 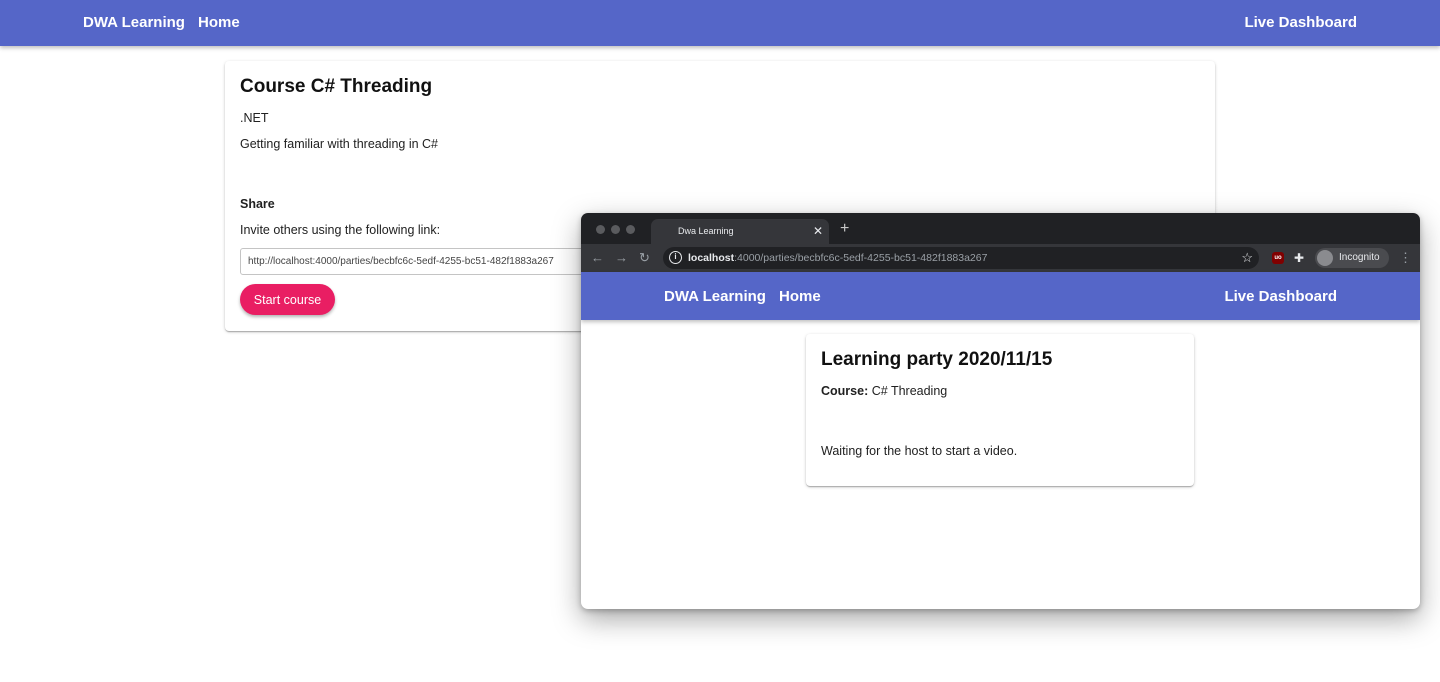 What do you see at coordinates (740, 231) in the screenshot?
I see `browser-tab: Dwa Learning ✕` at bounding box center [740, 231].